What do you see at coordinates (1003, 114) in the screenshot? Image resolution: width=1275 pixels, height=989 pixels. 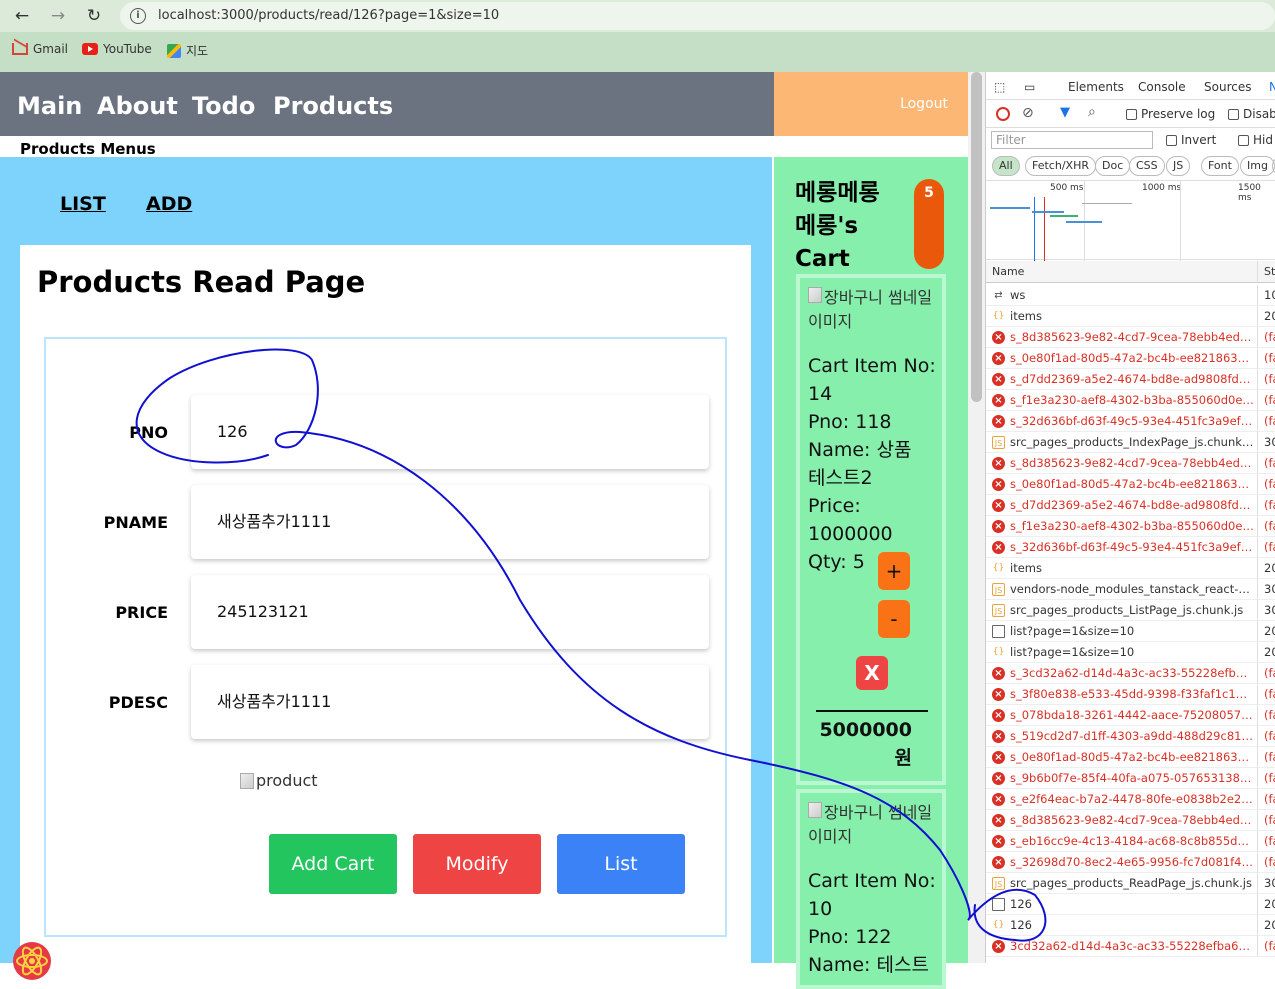 I see `record-icon` at bounding box center [1003, 114].